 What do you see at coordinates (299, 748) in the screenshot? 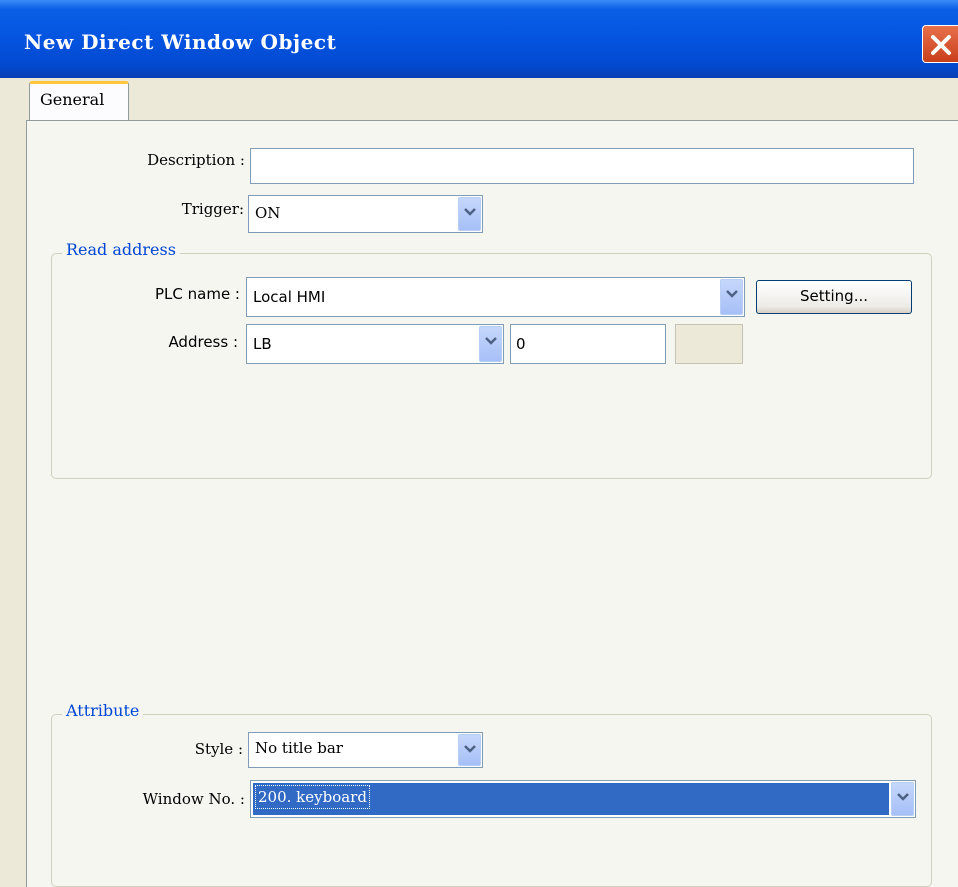
I see `style-value: No title bar` at bounding box center [299, 748].